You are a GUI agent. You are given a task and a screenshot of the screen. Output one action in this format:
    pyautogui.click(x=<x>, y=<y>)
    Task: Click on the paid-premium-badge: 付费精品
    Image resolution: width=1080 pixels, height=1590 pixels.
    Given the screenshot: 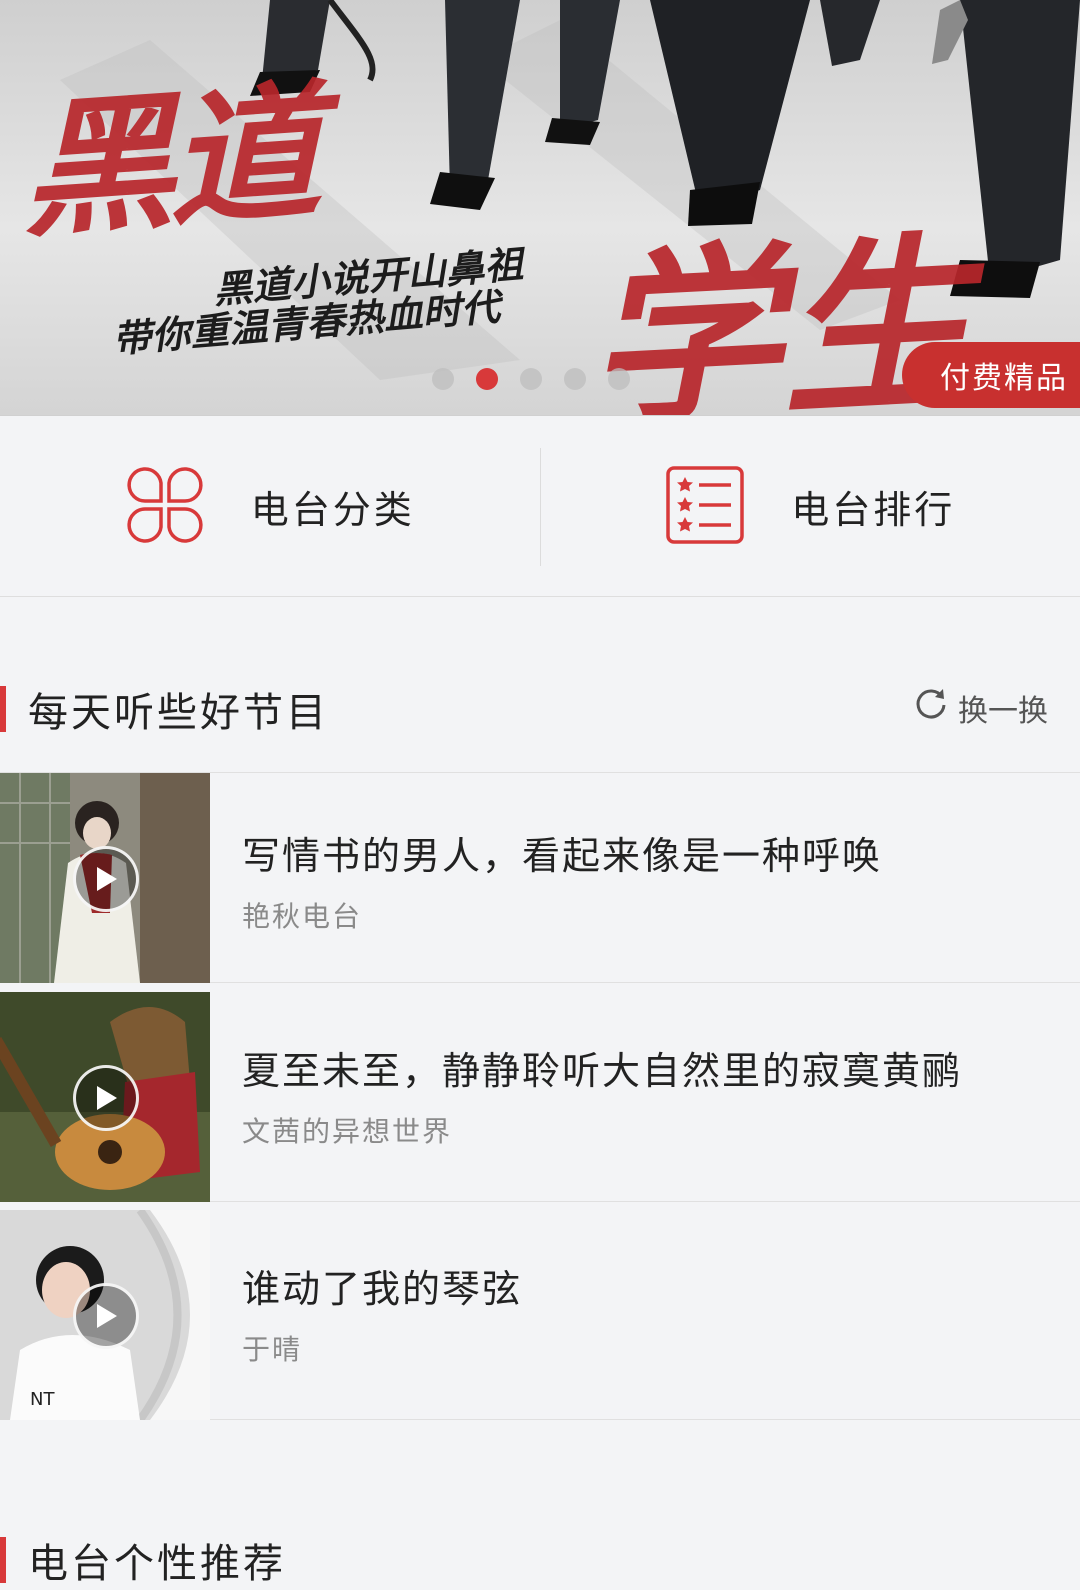 What is the action you would take?
    pyautogui.click(x=991, y=375)
    